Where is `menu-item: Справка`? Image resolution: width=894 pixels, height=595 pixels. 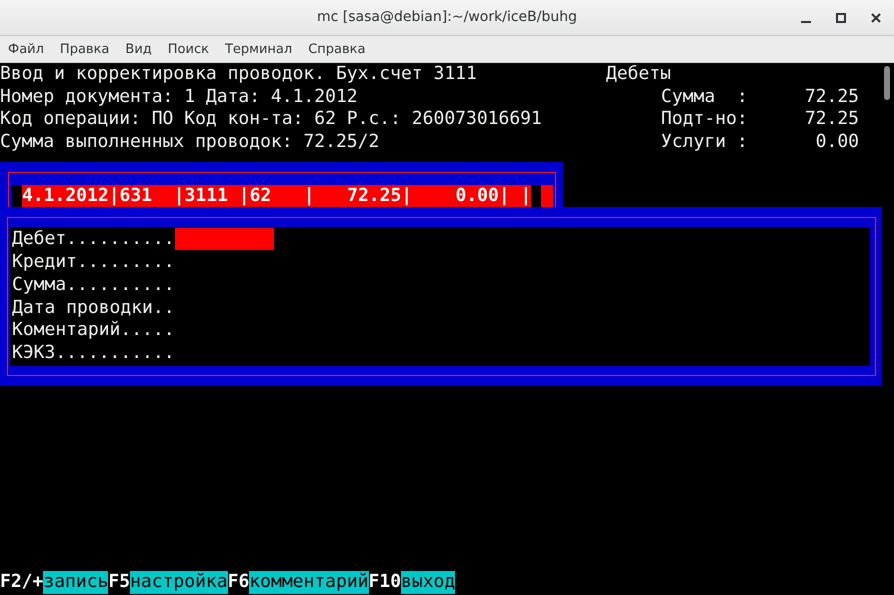
menu-item: Справка is located at coordinates (337, 49).